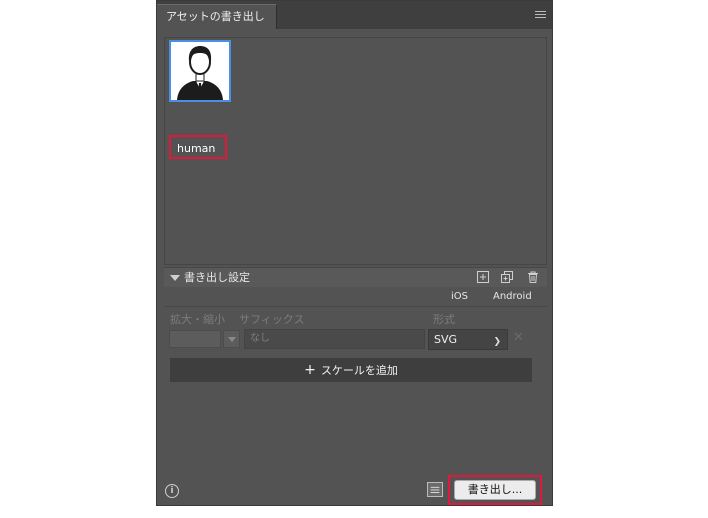 The image size is (708, 518). Describe the element at coordinates (483, 277) in the screenshot. I see `add-icon` at that location.